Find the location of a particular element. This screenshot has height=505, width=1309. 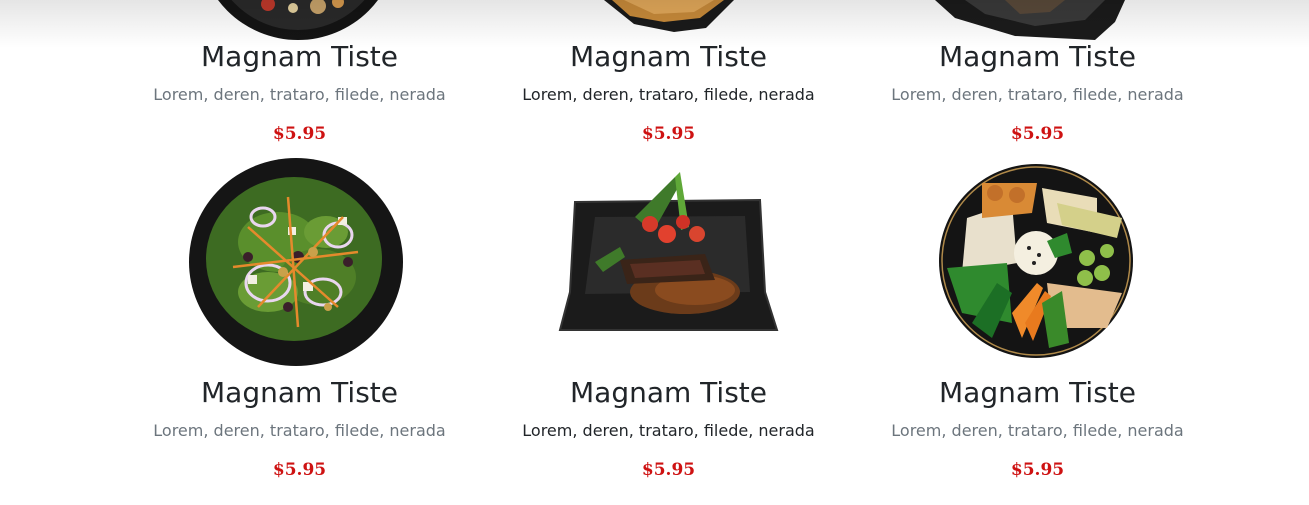

green-salad-image is located at coordinates (296, 262).